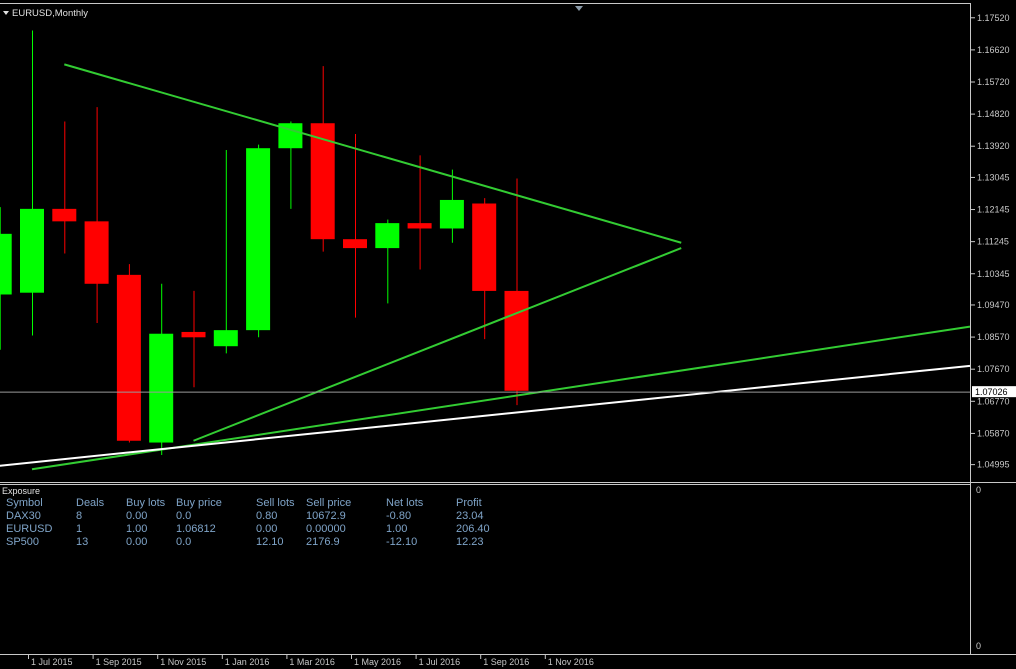 This screenshot has height=669, width=1016. What do you see at coordinates (52, 662) in the screenshot?
I see `time-tick-label: 1 Jul 2015` at bounding box center [52, 662].